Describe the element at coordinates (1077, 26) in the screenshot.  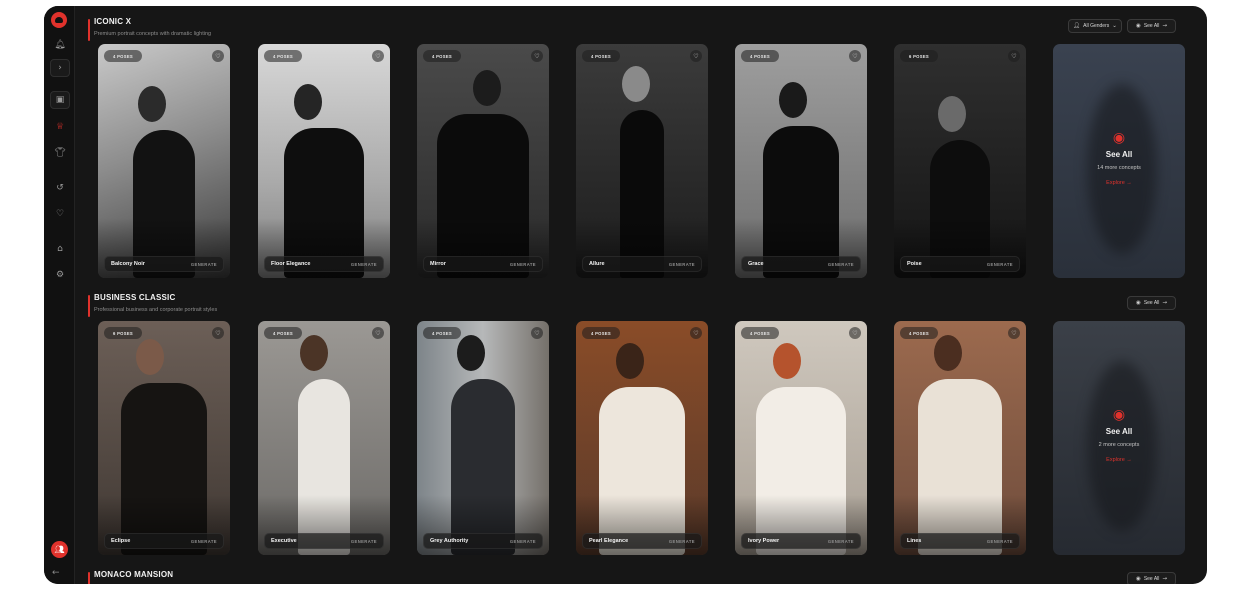
I see `user-icon: 👤︎` at that location.